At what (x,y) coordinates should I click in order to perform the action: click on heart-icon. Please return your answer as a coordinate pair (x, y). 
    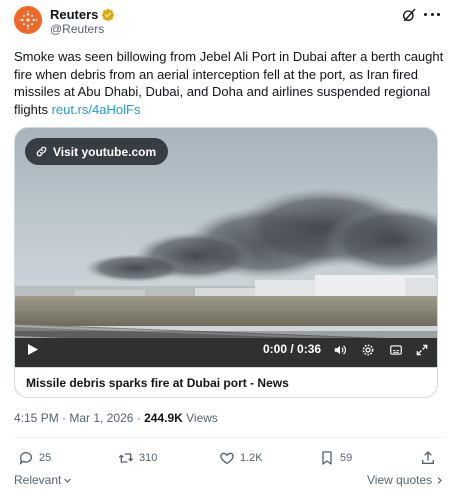
    Looking at the image, I should click on (227, 458).